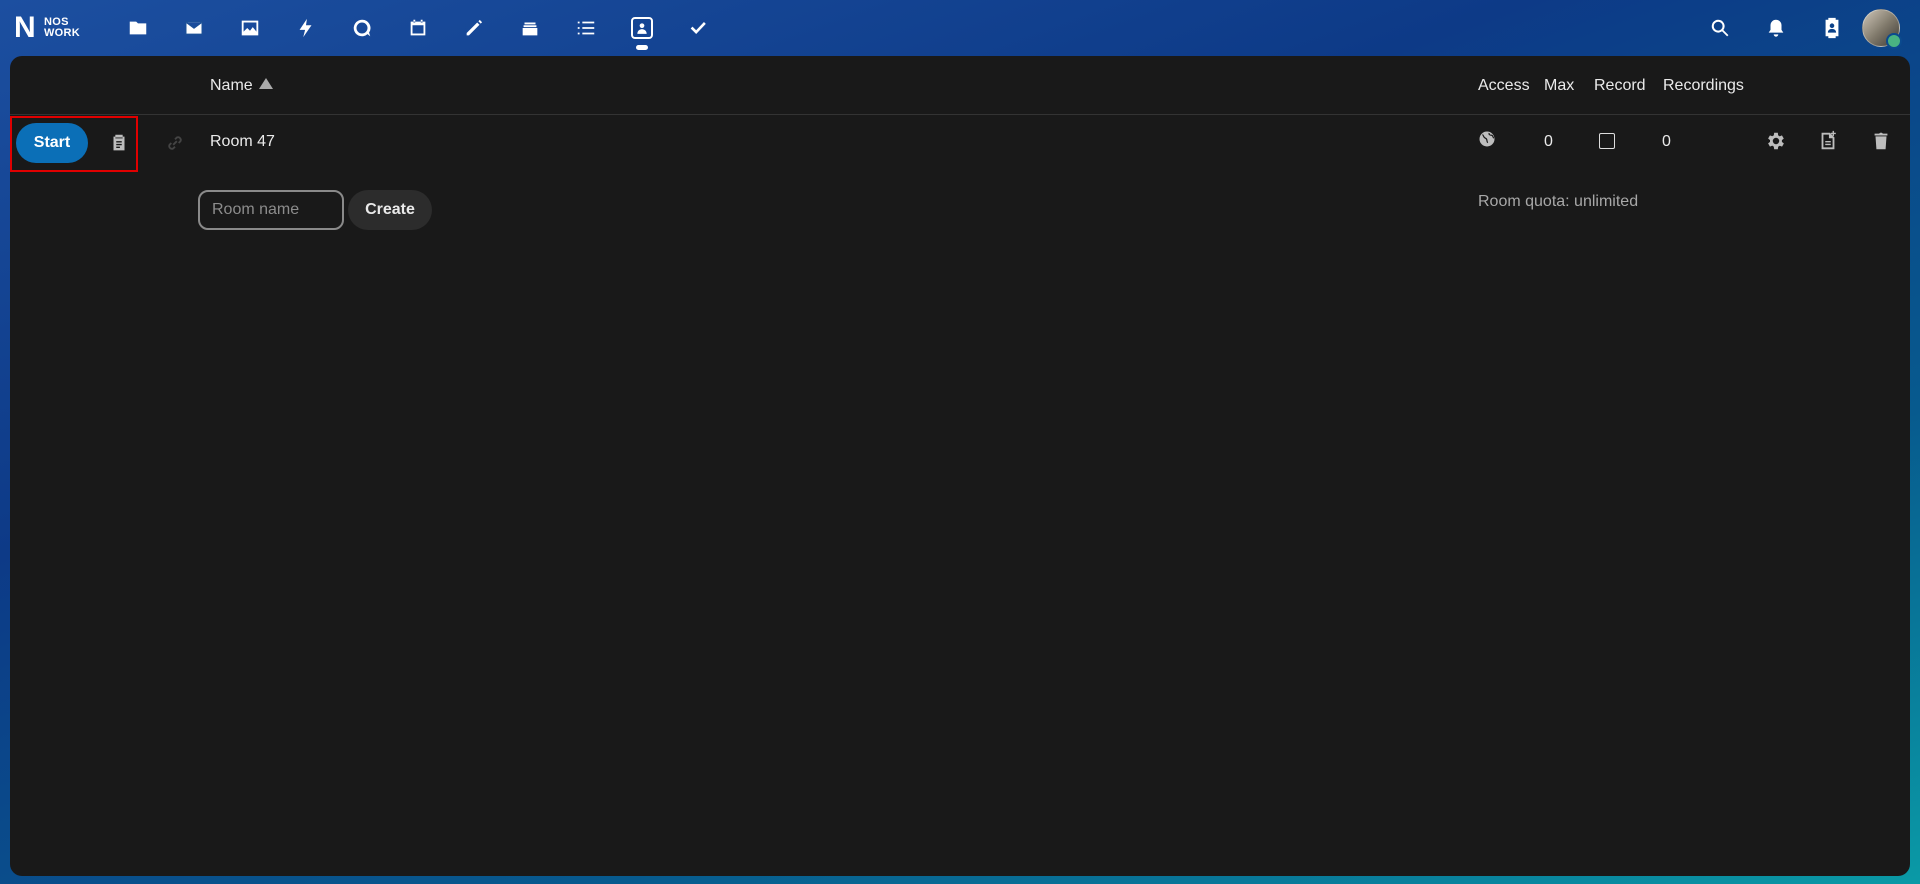  I want to click on top-bar: N NOS WORK, so click(960, 28).